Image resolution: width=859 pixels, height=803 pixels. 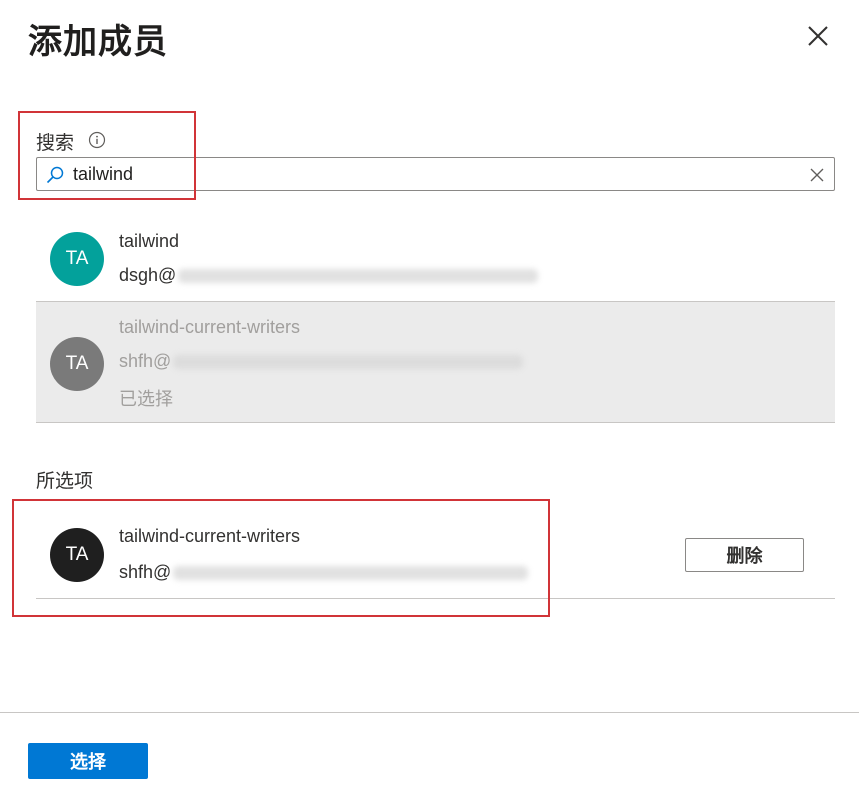 What do you see at coordinates (210, 327) in the screenshot?
I see `result-name: tailwind-current-writers` at bounding box center [210, 327].